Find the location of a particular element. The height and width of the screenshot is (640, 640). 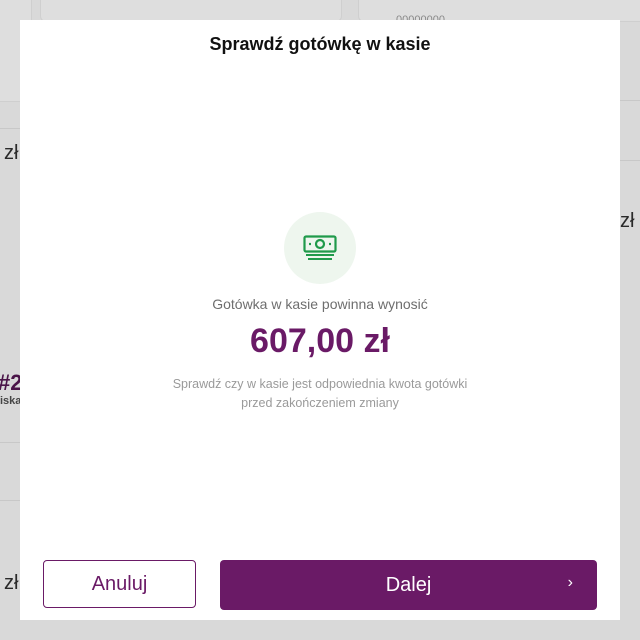

banknote-icon-badge is located at coordinates (320, 248).